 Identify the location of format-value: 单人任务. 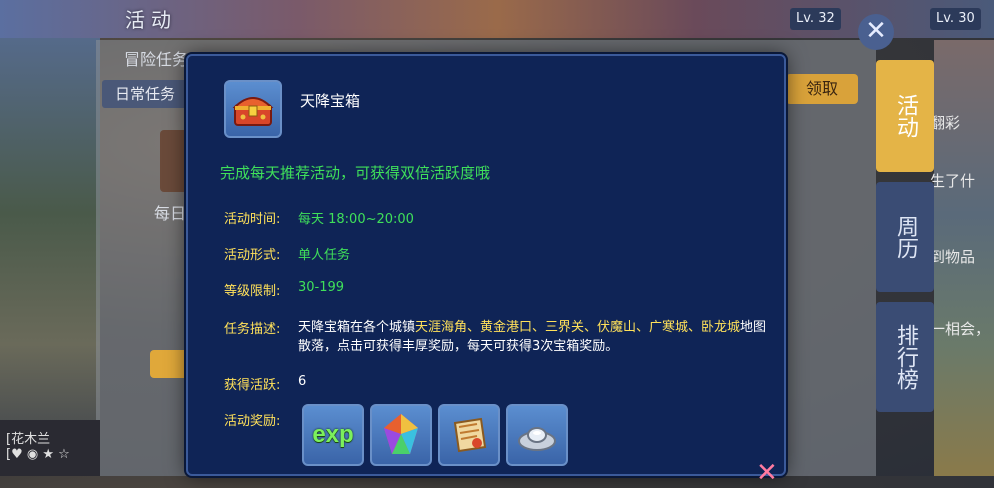
(324, 255).